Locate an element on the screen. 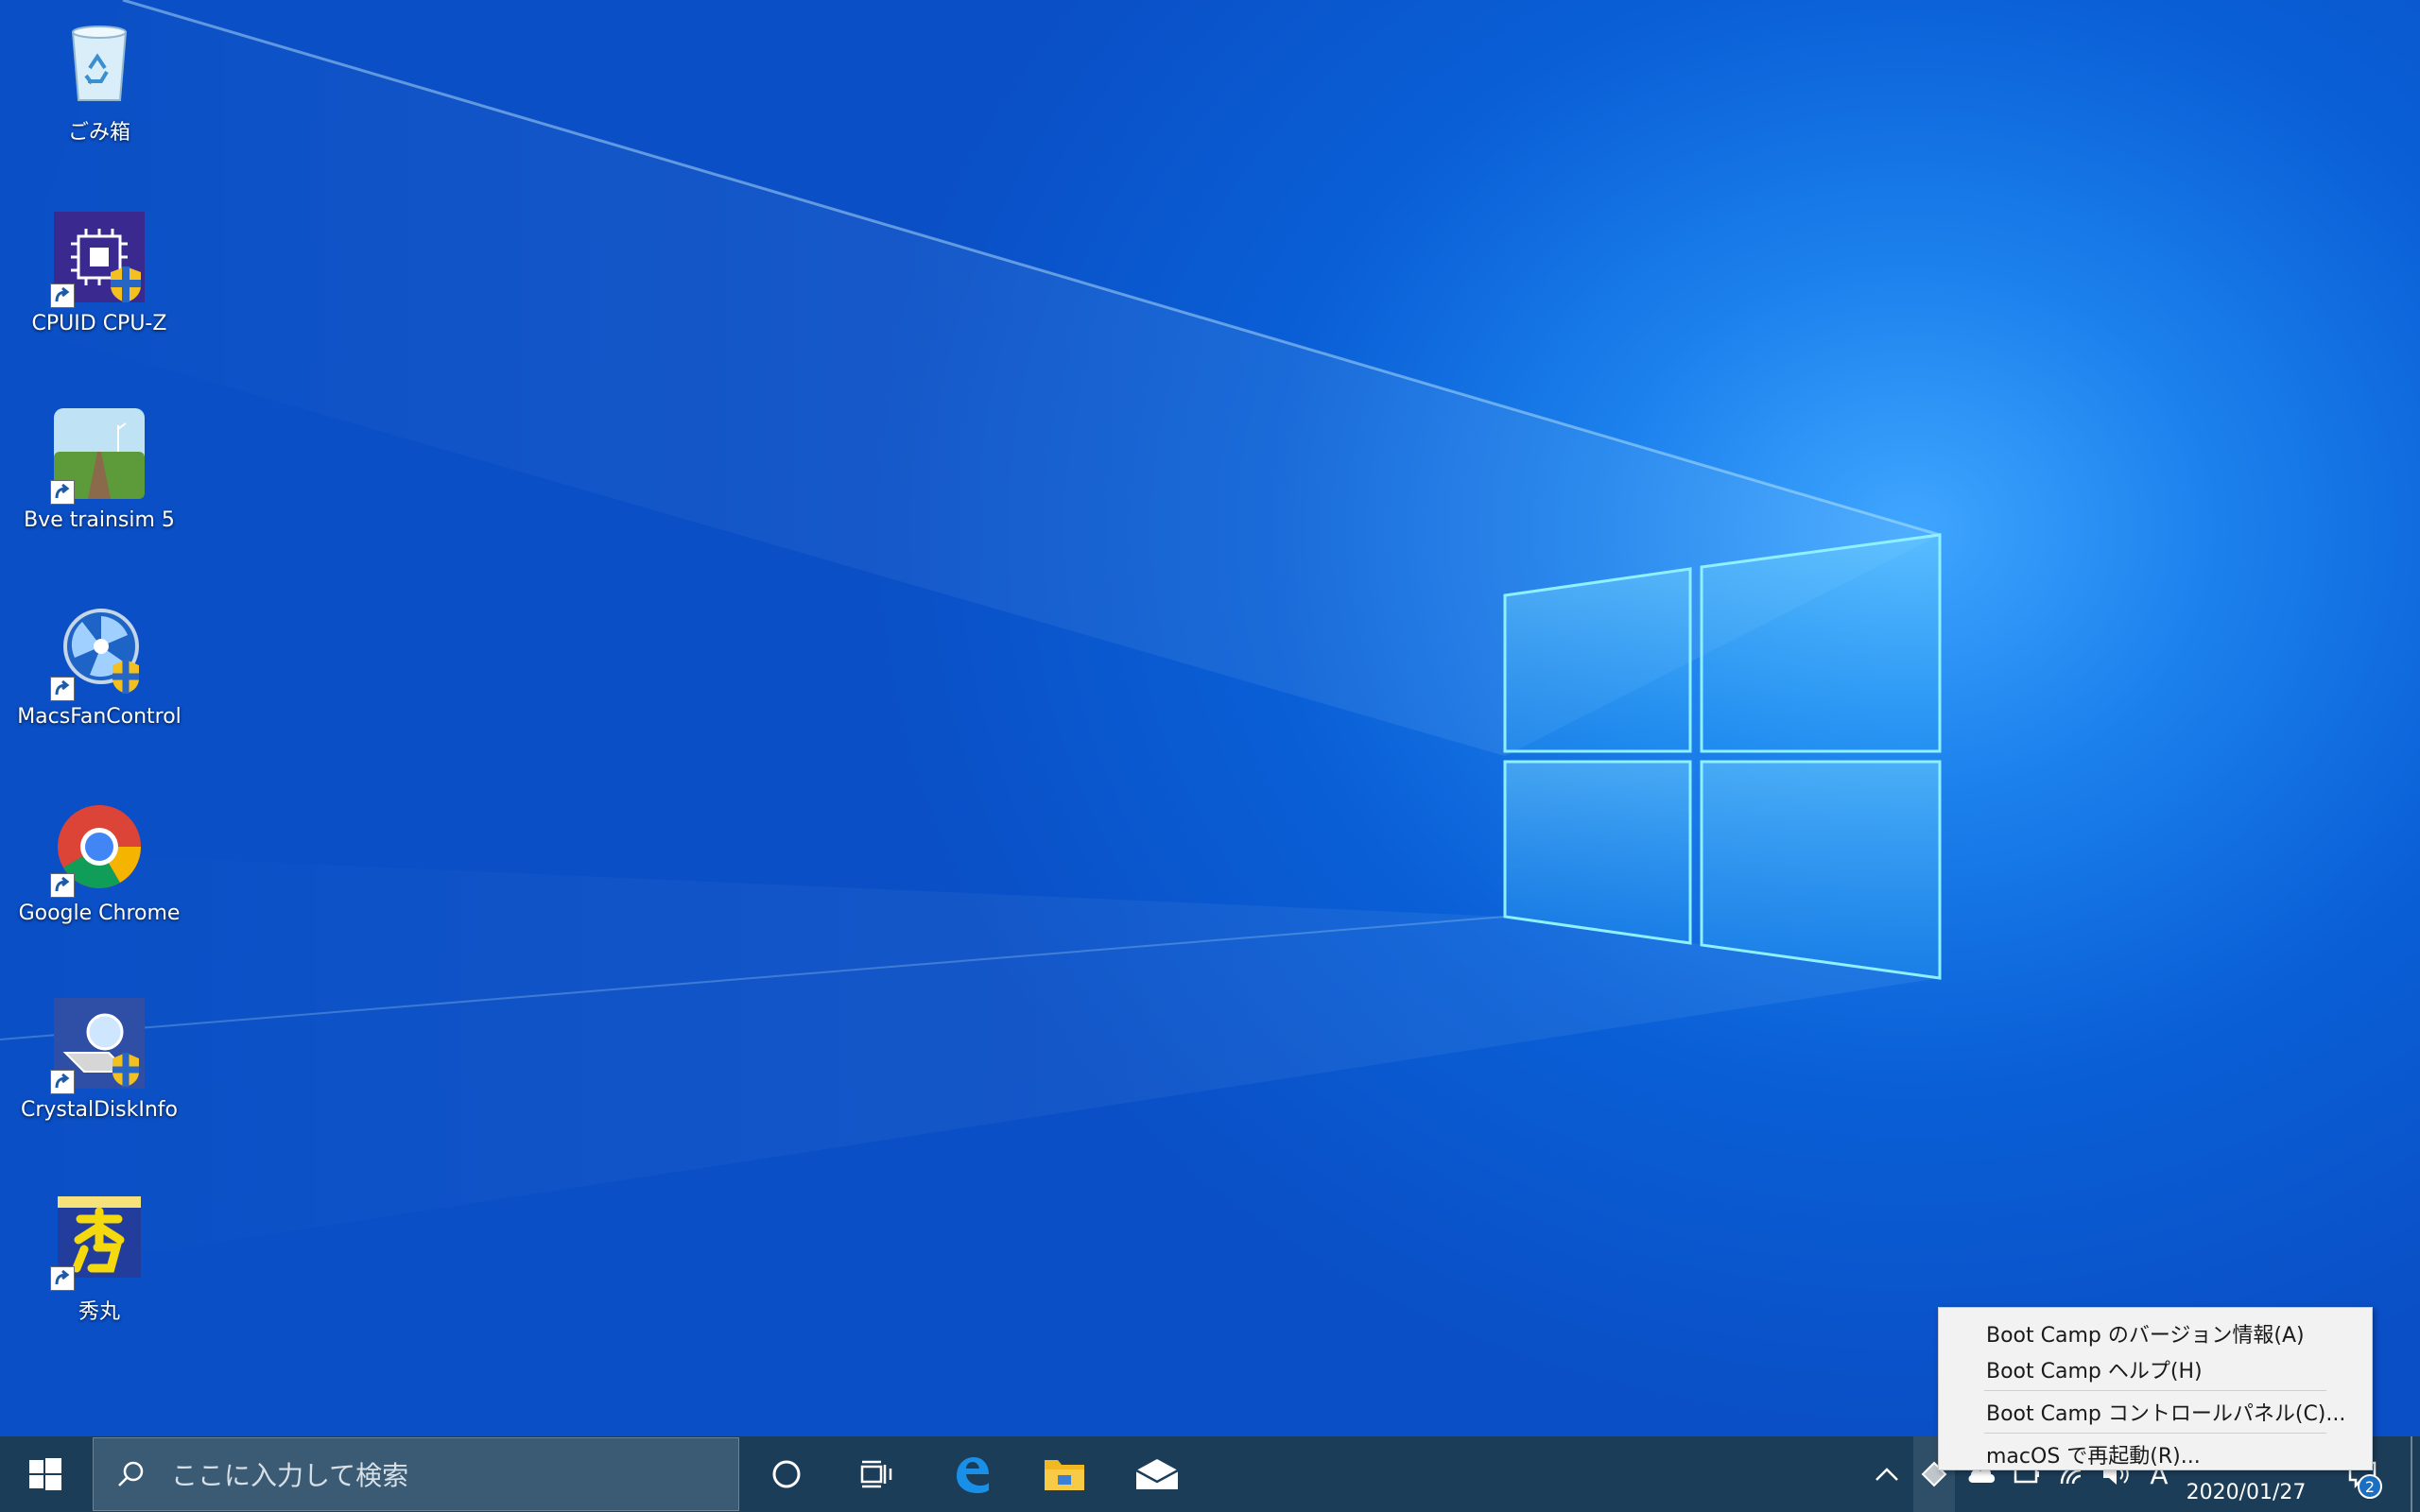 The width and height of the screenshot is (2420, 1512). desktop-icon-label: CrystalDiskInfo is located at coordinates (99, 1110).